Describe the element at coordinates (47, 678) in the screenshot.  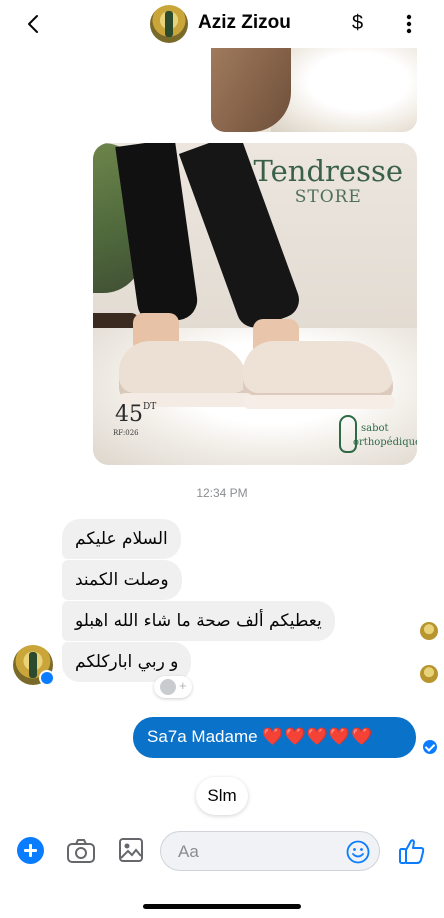
I see `messenger-badge-icon` at that location.